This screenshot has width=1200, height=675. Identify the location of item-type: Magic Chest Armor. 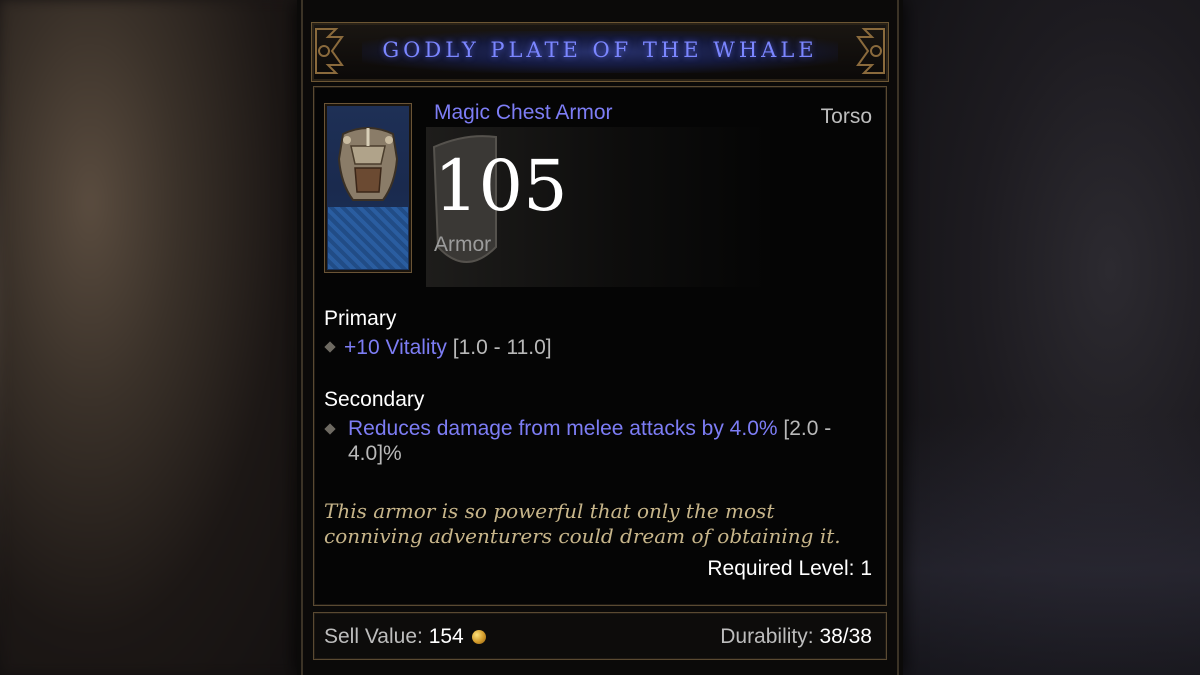
(523, 112).